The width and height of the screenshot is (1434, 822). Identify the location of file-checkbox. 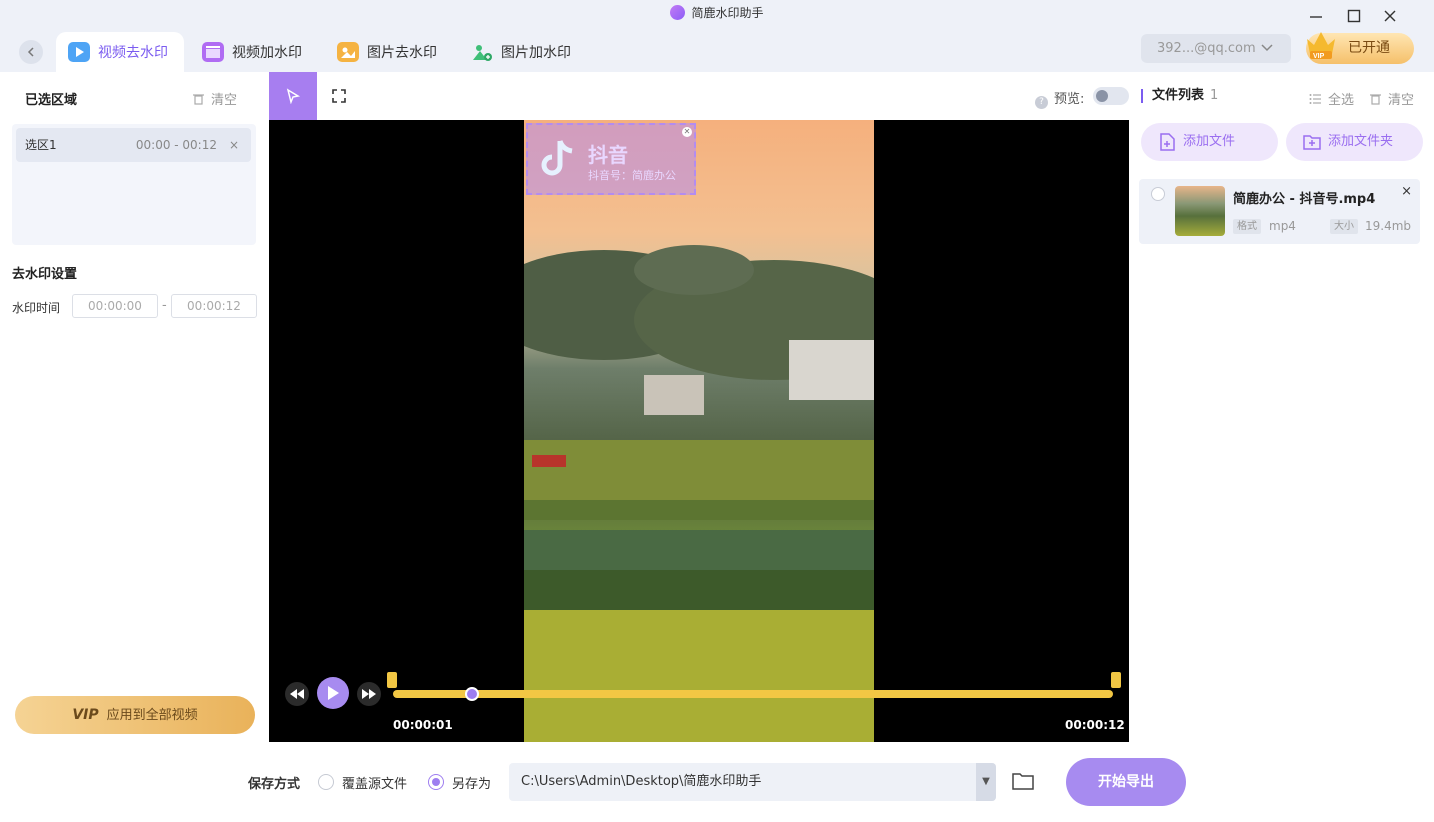
(1158, 194).